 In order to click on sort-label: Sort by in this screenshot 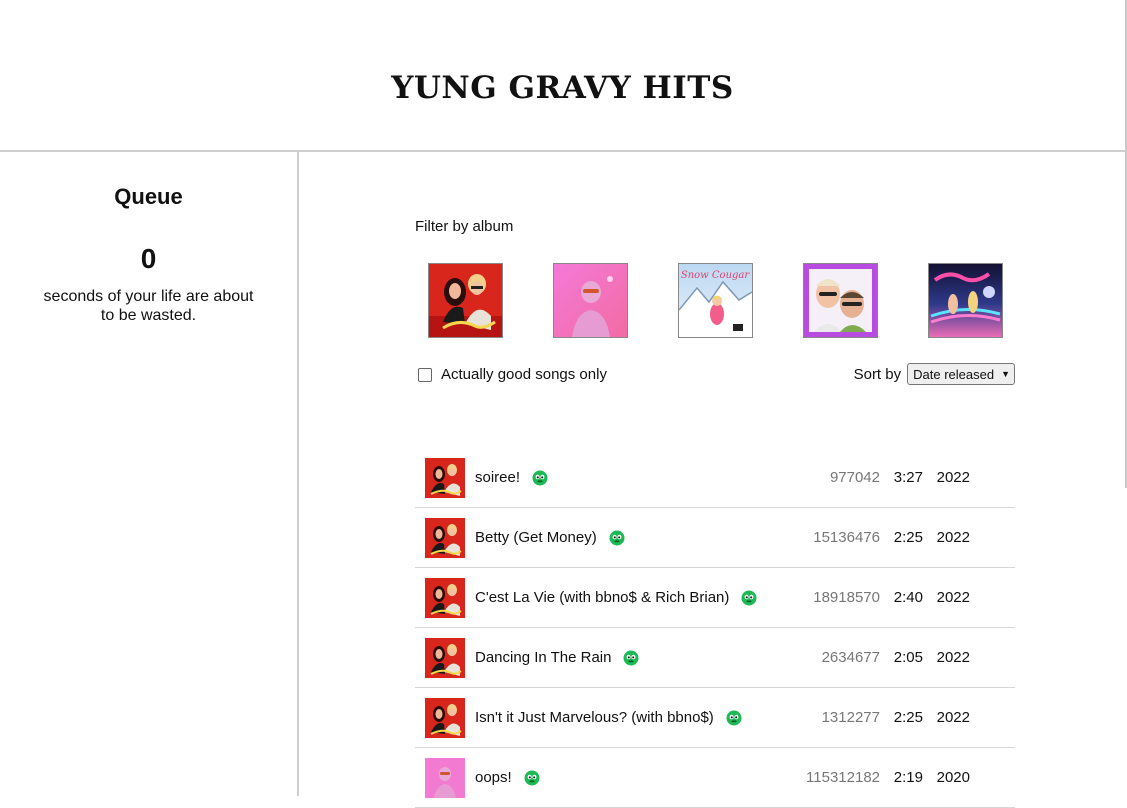, I will do `click(877, 374)`.